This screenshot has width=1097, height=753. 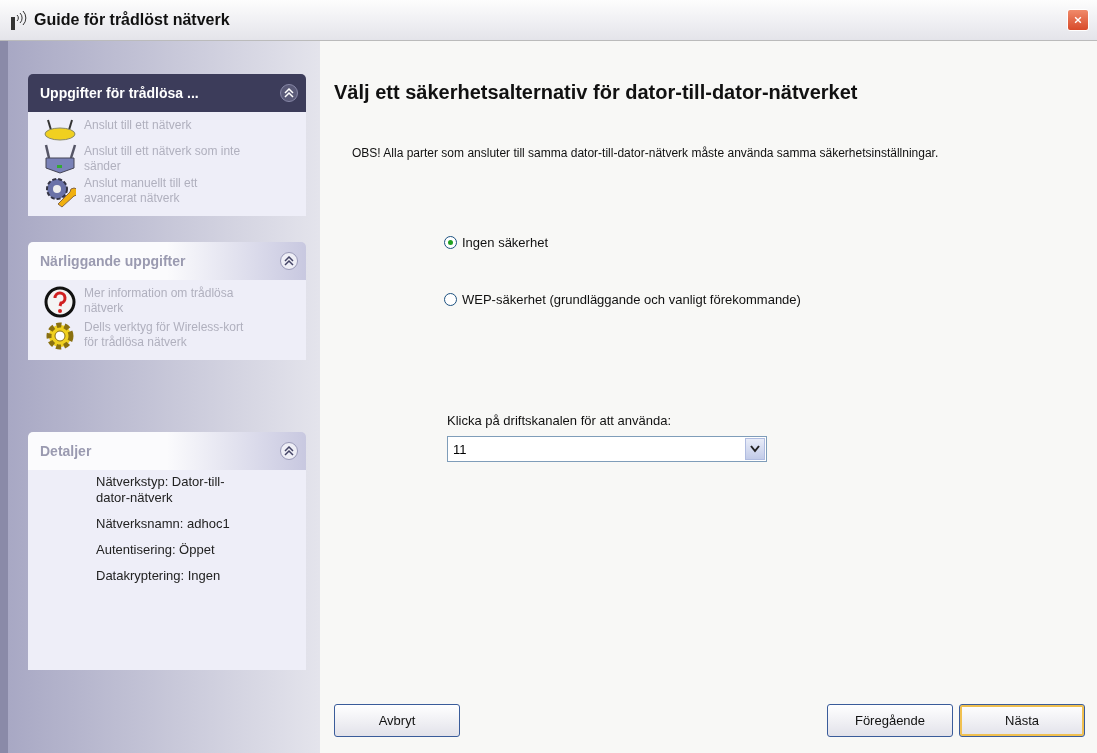 What do you see at coordinates (646, 153) in the screenshot?
I see `note-text: OBS! Alla parter som ansluter till samma dator-till-dator-nätverk måste använda samma säkerhetsinställningar.` at bounding box center [646, 153].